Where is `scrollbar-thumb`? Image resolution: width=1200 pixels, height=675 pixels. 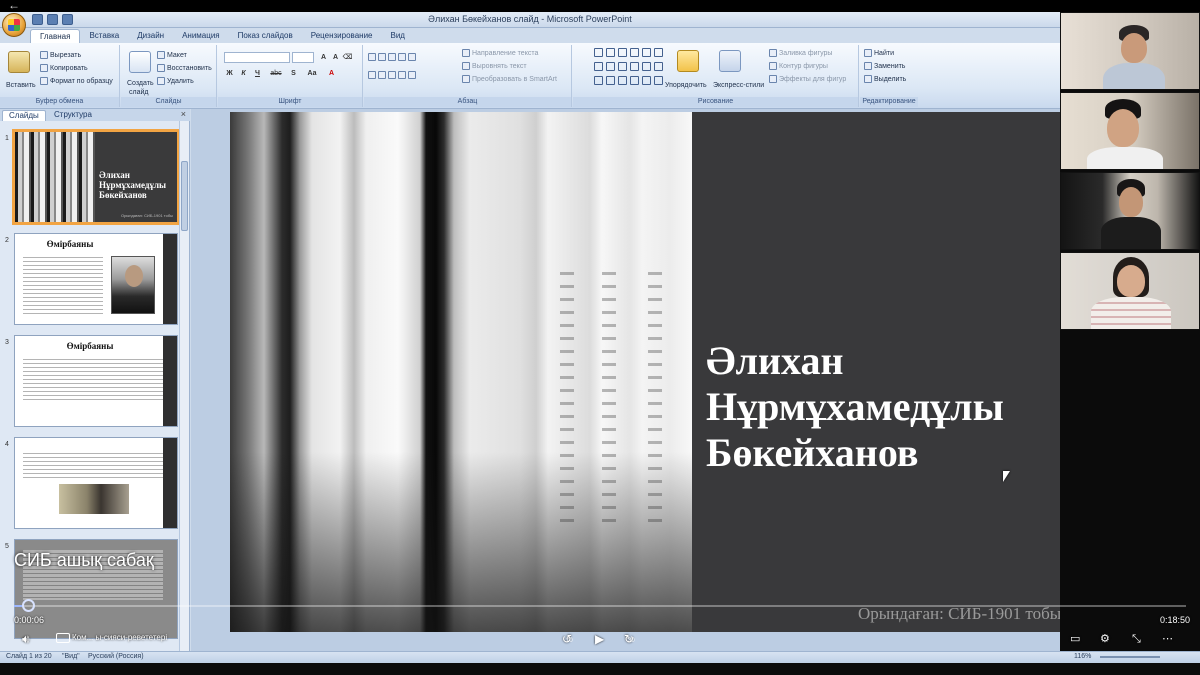
scrollbar-thumb is located at coordinates (184, 196).